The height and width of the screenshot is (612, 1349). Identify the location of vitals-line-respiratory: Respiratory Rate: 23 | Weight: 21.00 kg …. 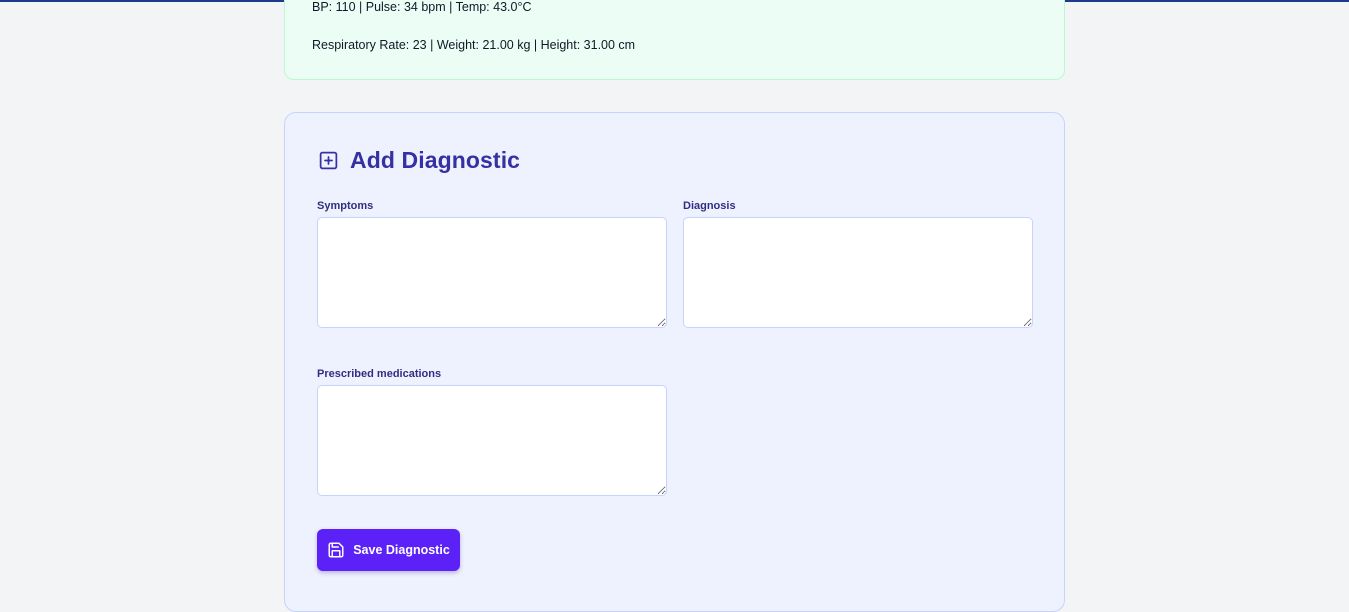
(474, 45).